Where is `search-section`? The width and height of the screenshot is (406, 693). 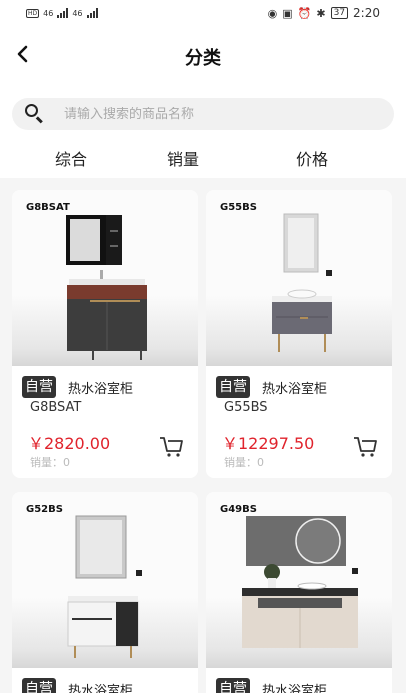 search-section is located at coordinates (203, 113).